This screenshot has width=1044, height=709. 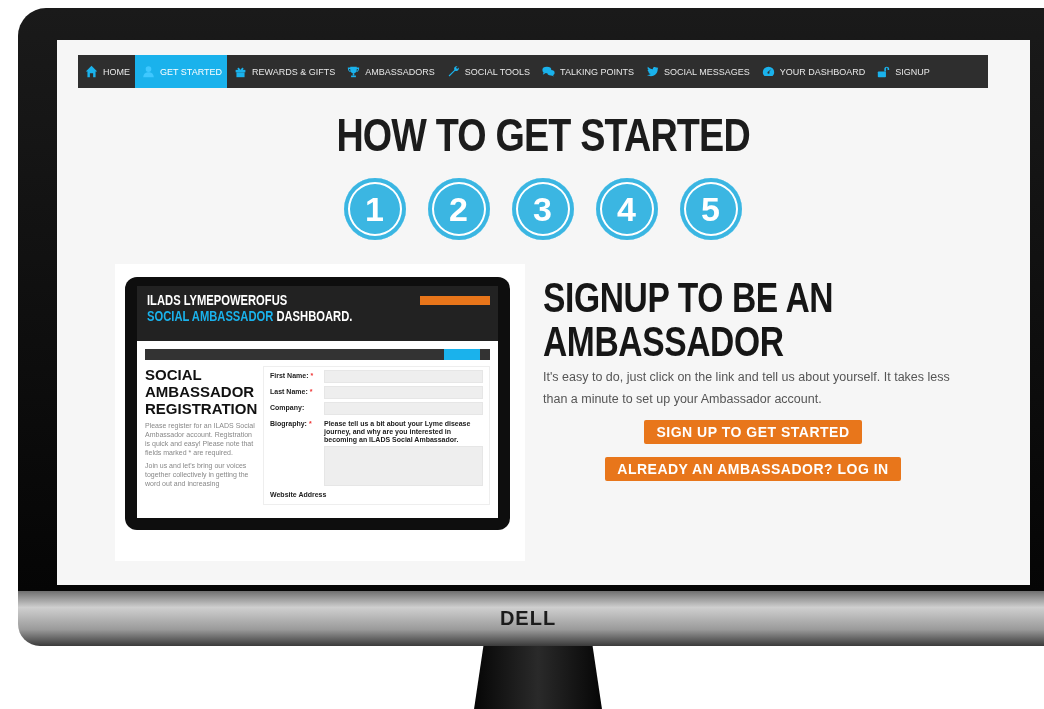 What do you see at coordinates (240, 71) in the screenshot?
I see `gift-icon` at bounding box center [240, 71].